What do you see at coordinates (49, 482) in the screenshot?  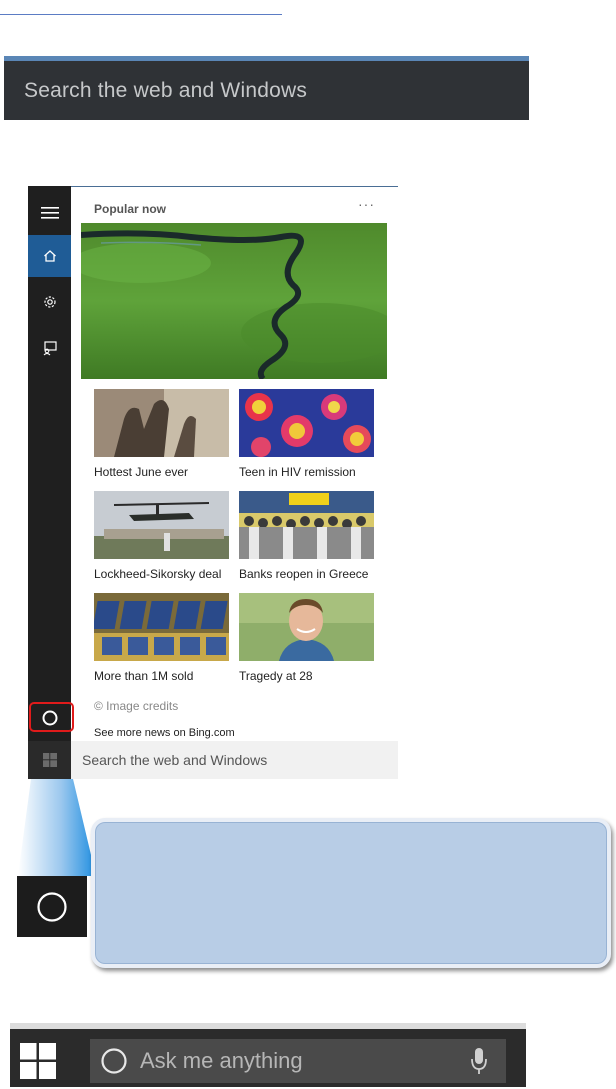 I see `cortana-sidebar` at bounding box center [49, 482].